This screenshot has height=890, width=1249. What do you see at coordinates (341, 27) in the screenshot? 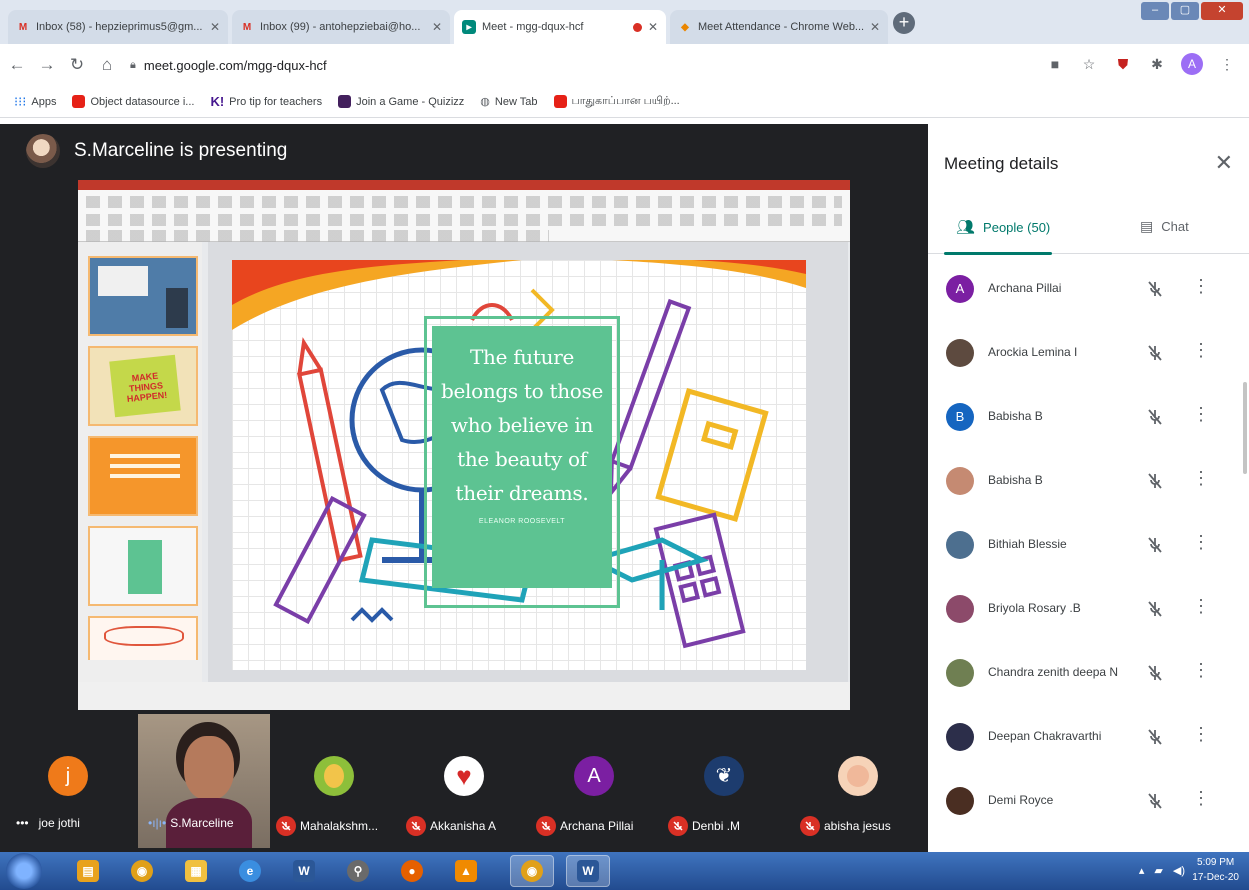
I see `browser-tab: M Inbox (99) - antohepziebai@ho... ✕` at bounding box center [341, 27].